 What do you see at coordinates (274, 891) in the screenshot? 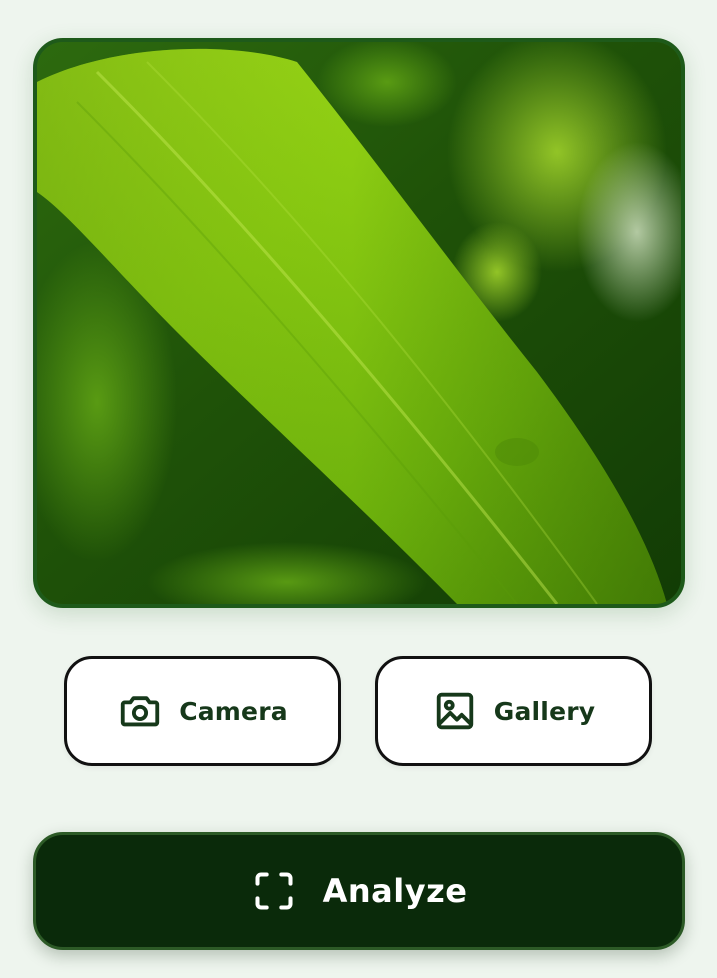
I see `scan-frame-icon` at bounding box center [274, 891].